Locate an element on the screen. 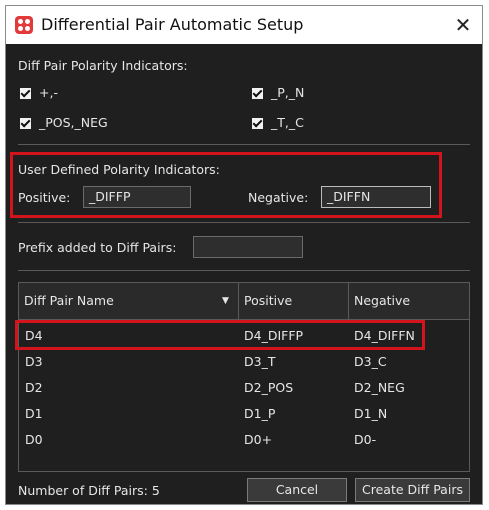 The image size is (489, 510). cell-positive: D1_P is located at coordinates (260, 413).